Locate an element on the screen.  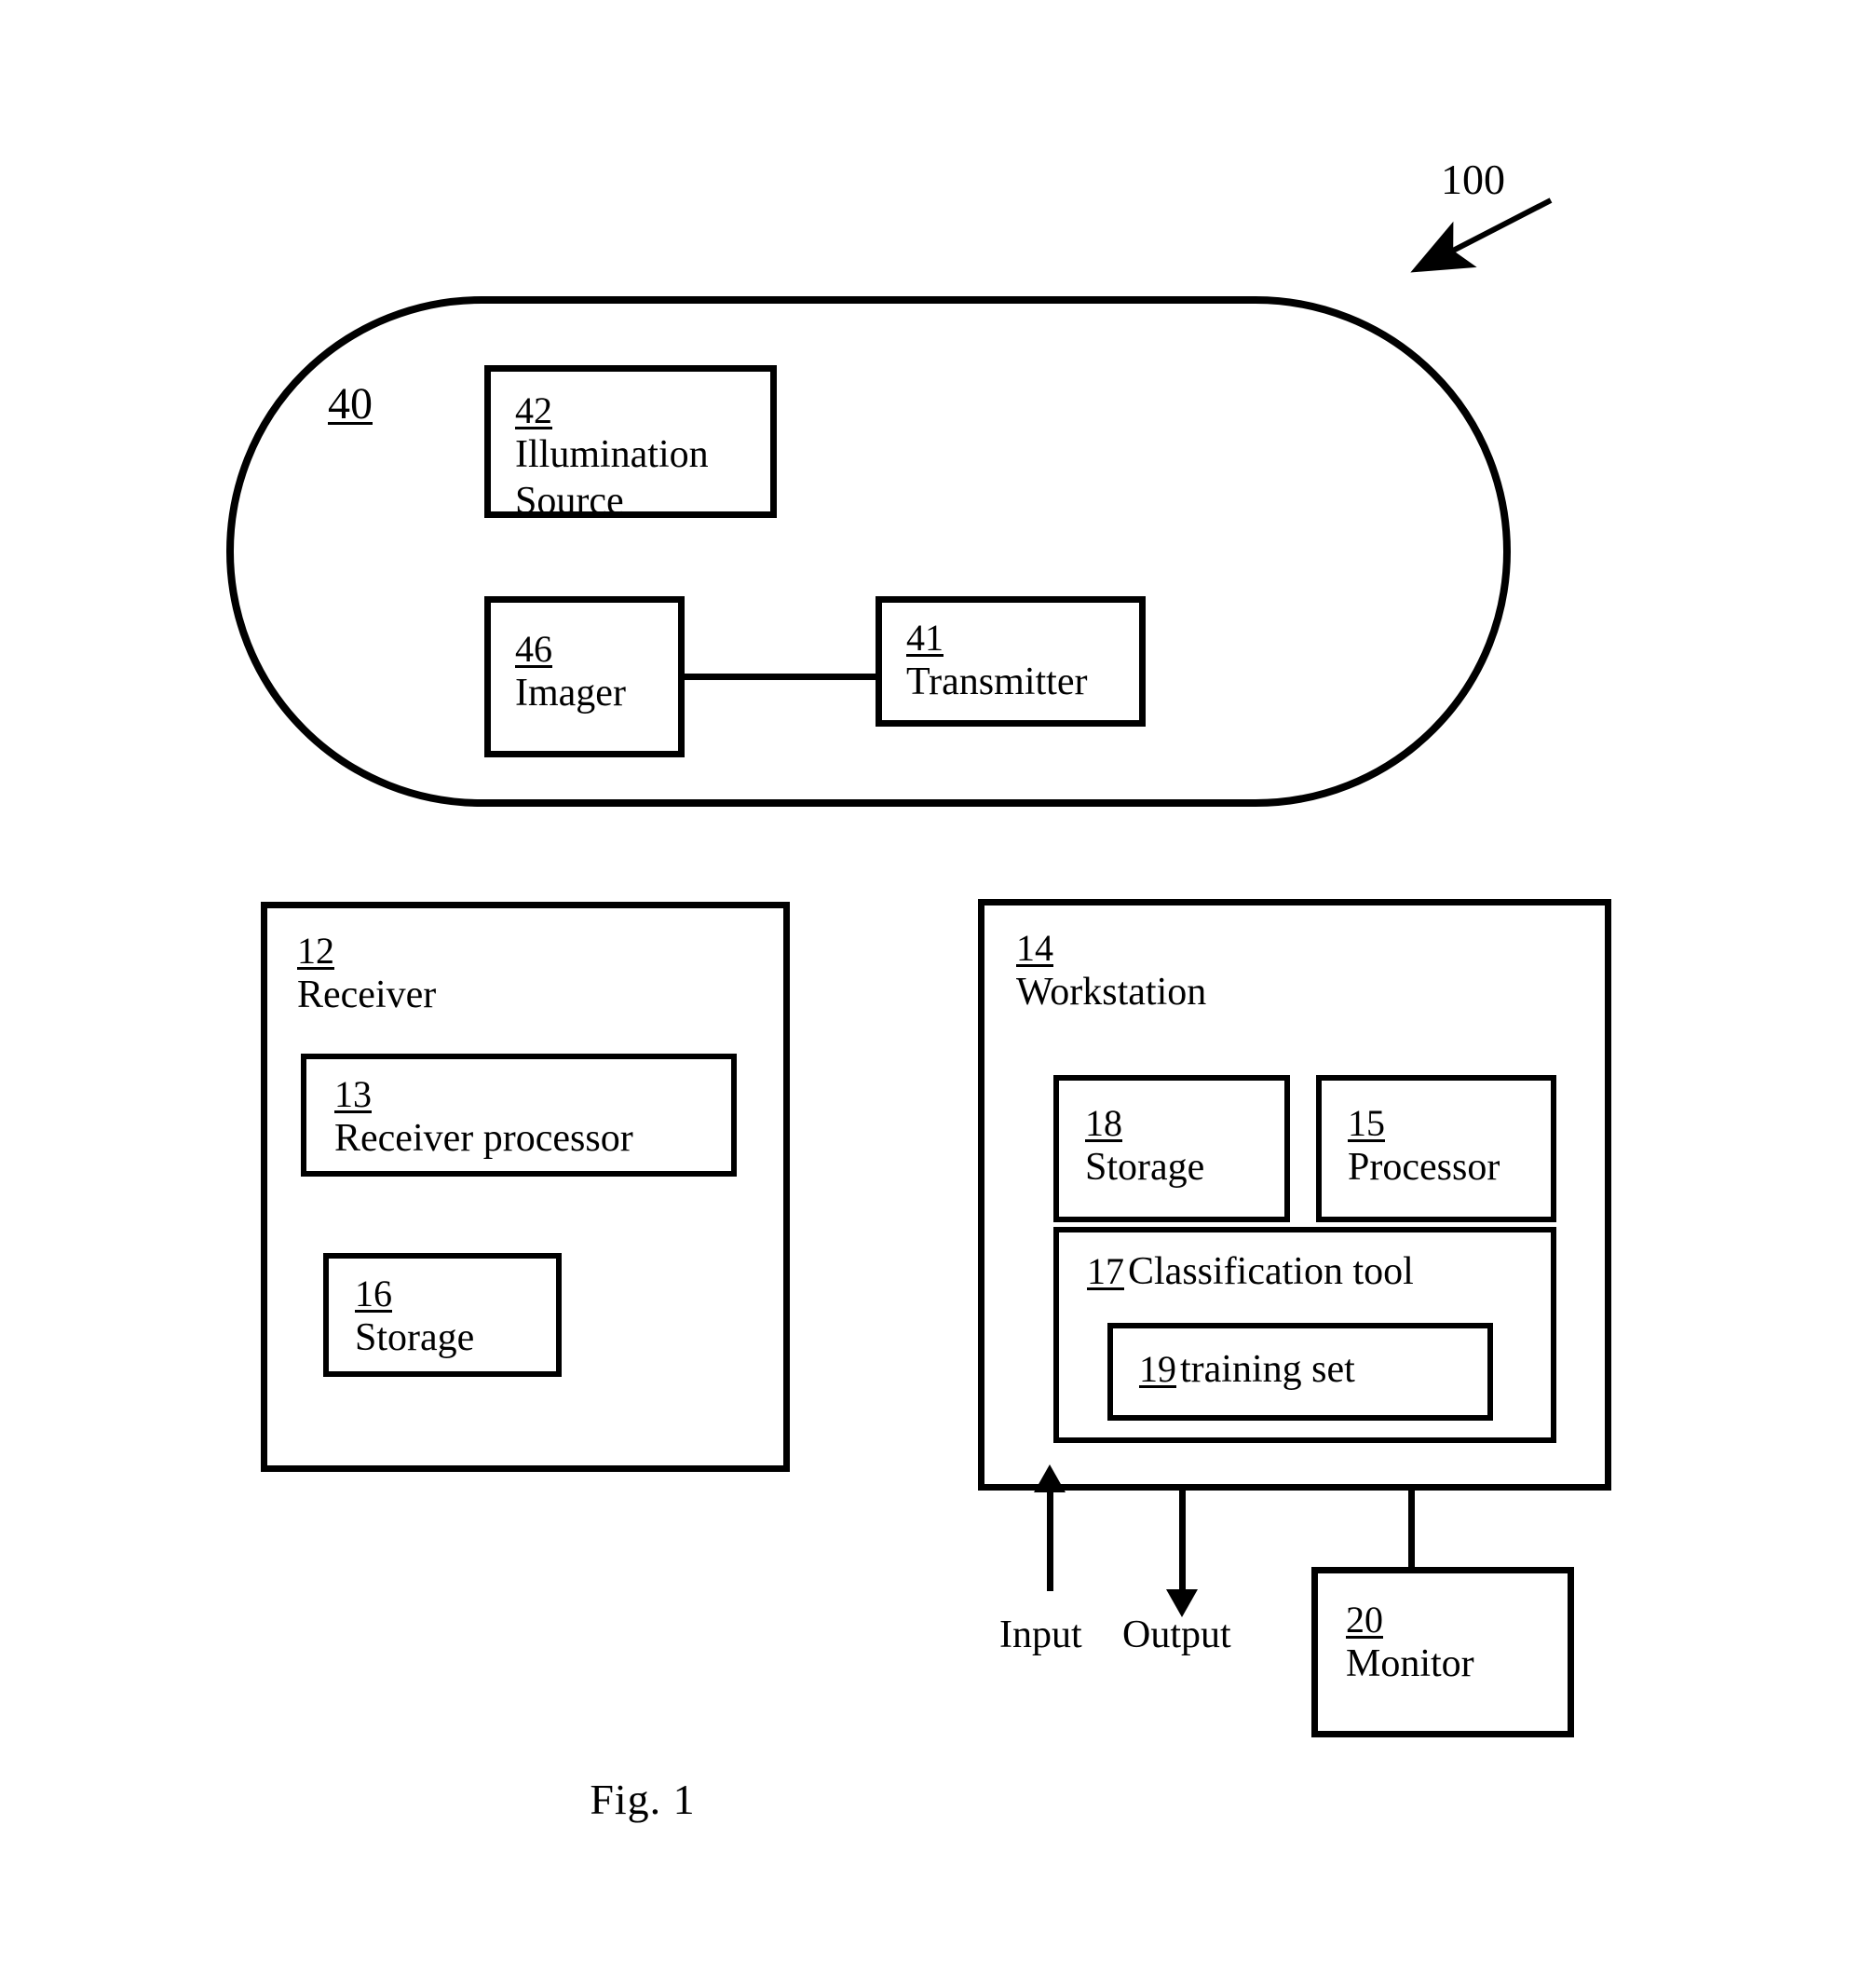
workstation-storage-label: Storage is located at coordinates (1145, 1168).